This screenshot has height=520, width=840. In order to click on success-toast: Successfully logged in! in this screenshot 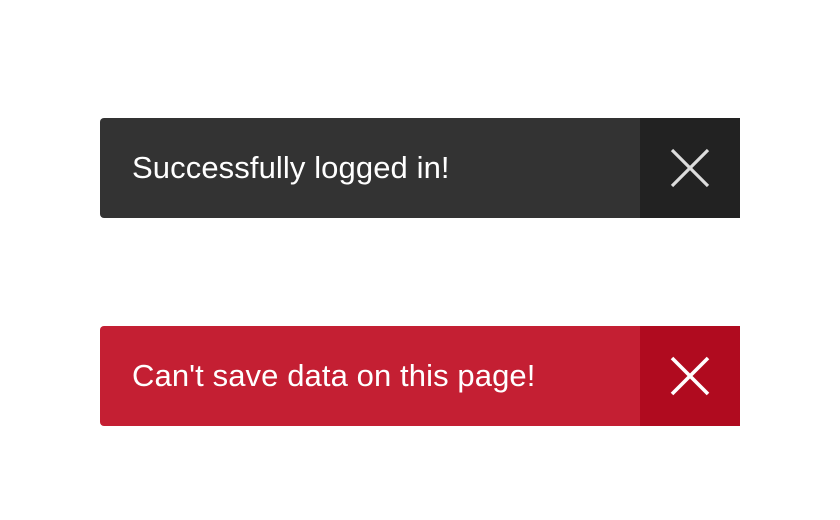, I will do `click(420, 168)`.